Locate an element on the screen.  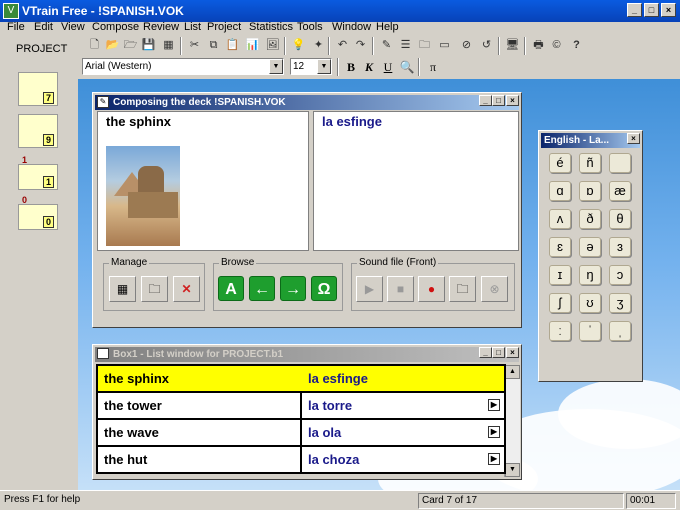
key-turned-alpha: ɒ is located at coordinates (590, 191).